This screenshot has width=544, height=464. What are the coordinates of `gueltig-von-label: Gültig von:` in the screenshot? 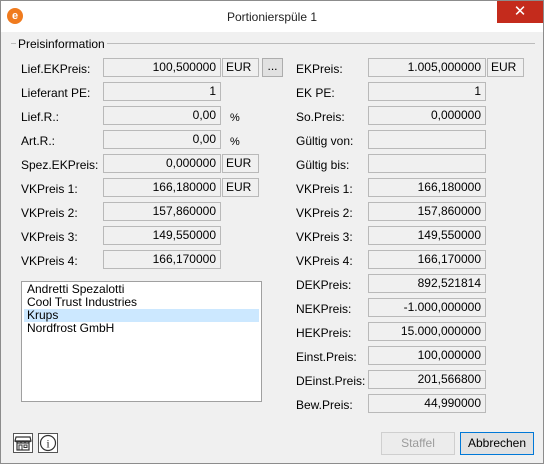 It's located at (325, 141).